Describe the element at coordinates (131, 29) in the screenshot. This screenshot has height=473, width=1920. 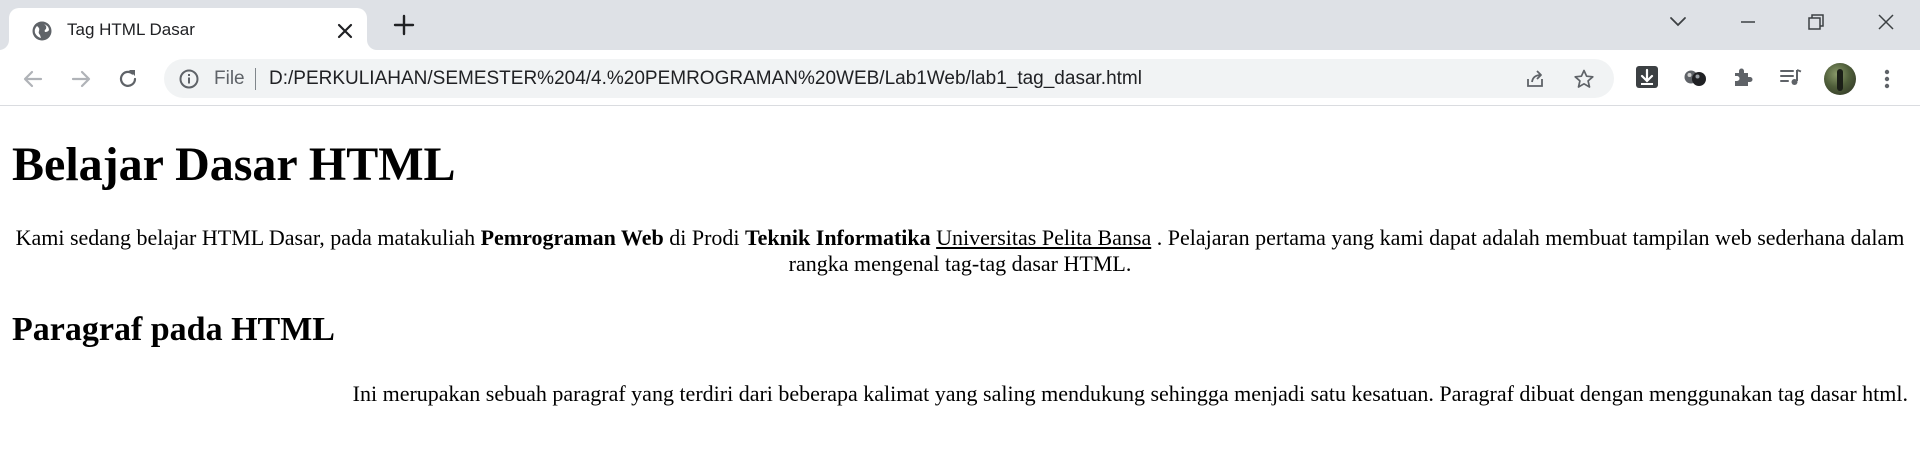
I see `tab-title: Tag HTML Dasar` at that location.